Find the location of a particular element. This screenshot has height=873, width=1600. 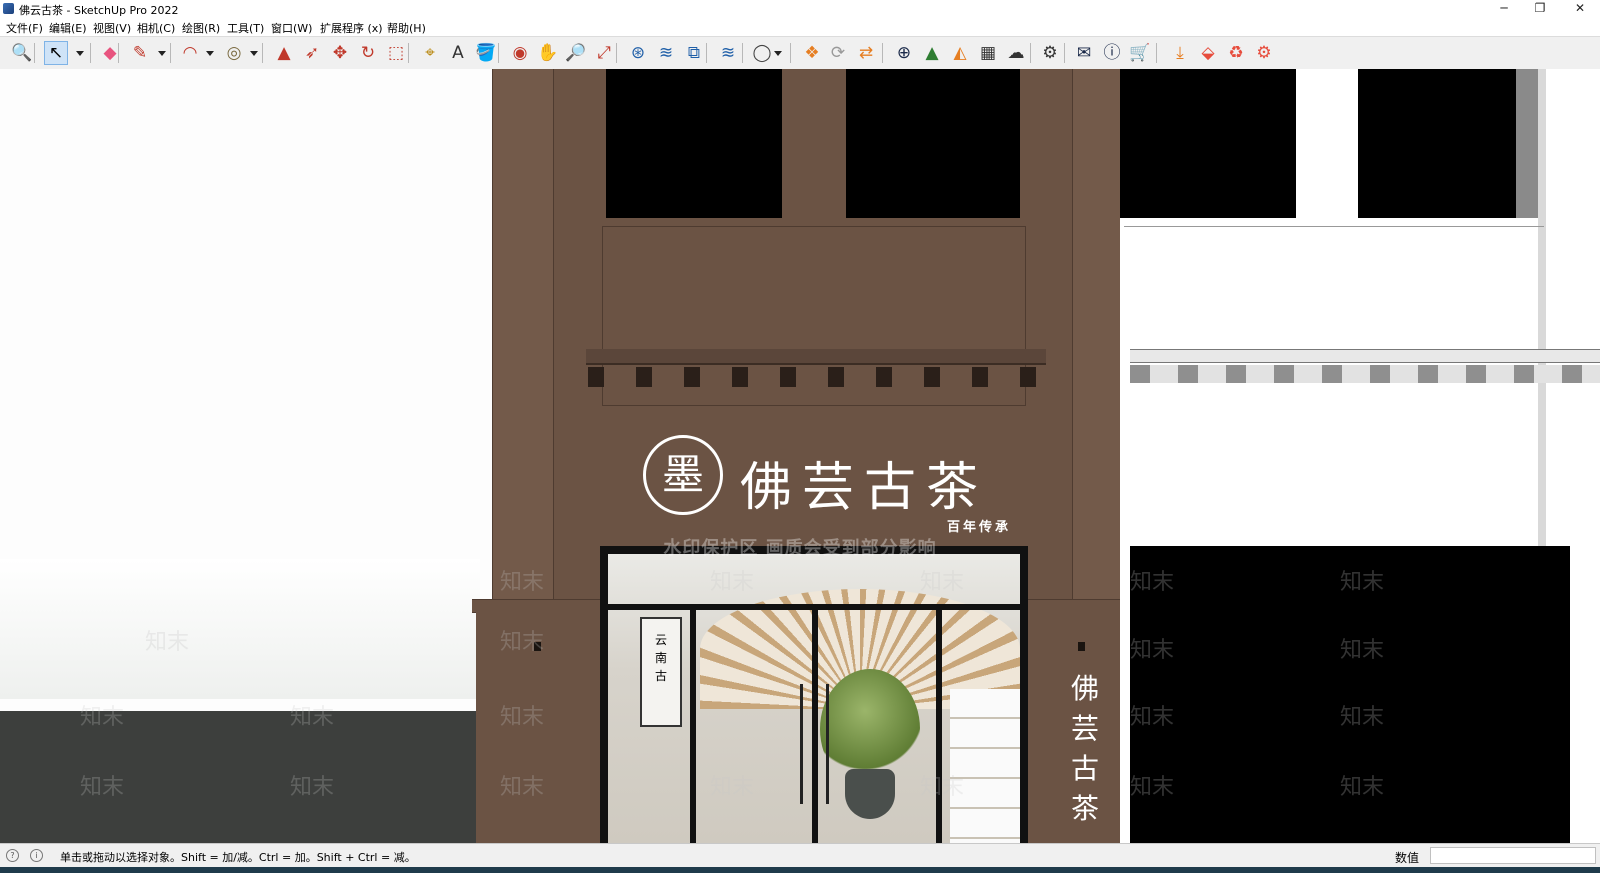

add-icon: ⊕ is located at coordinates (904, 53).